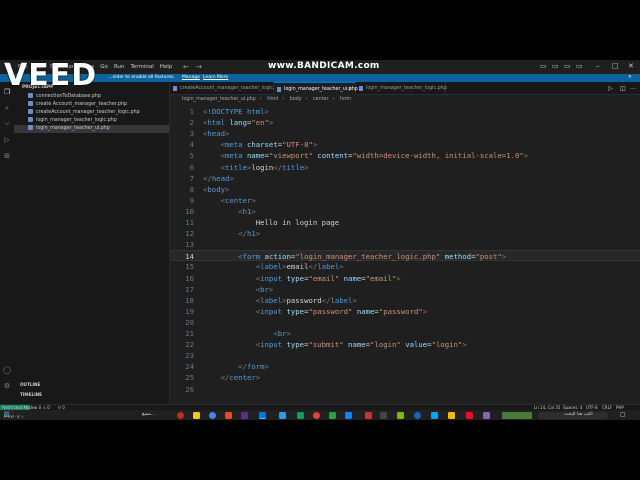  Describe the element at coordinates (30, 384) in the screenshot. I see `outline-section: OUTLINE` at that location.